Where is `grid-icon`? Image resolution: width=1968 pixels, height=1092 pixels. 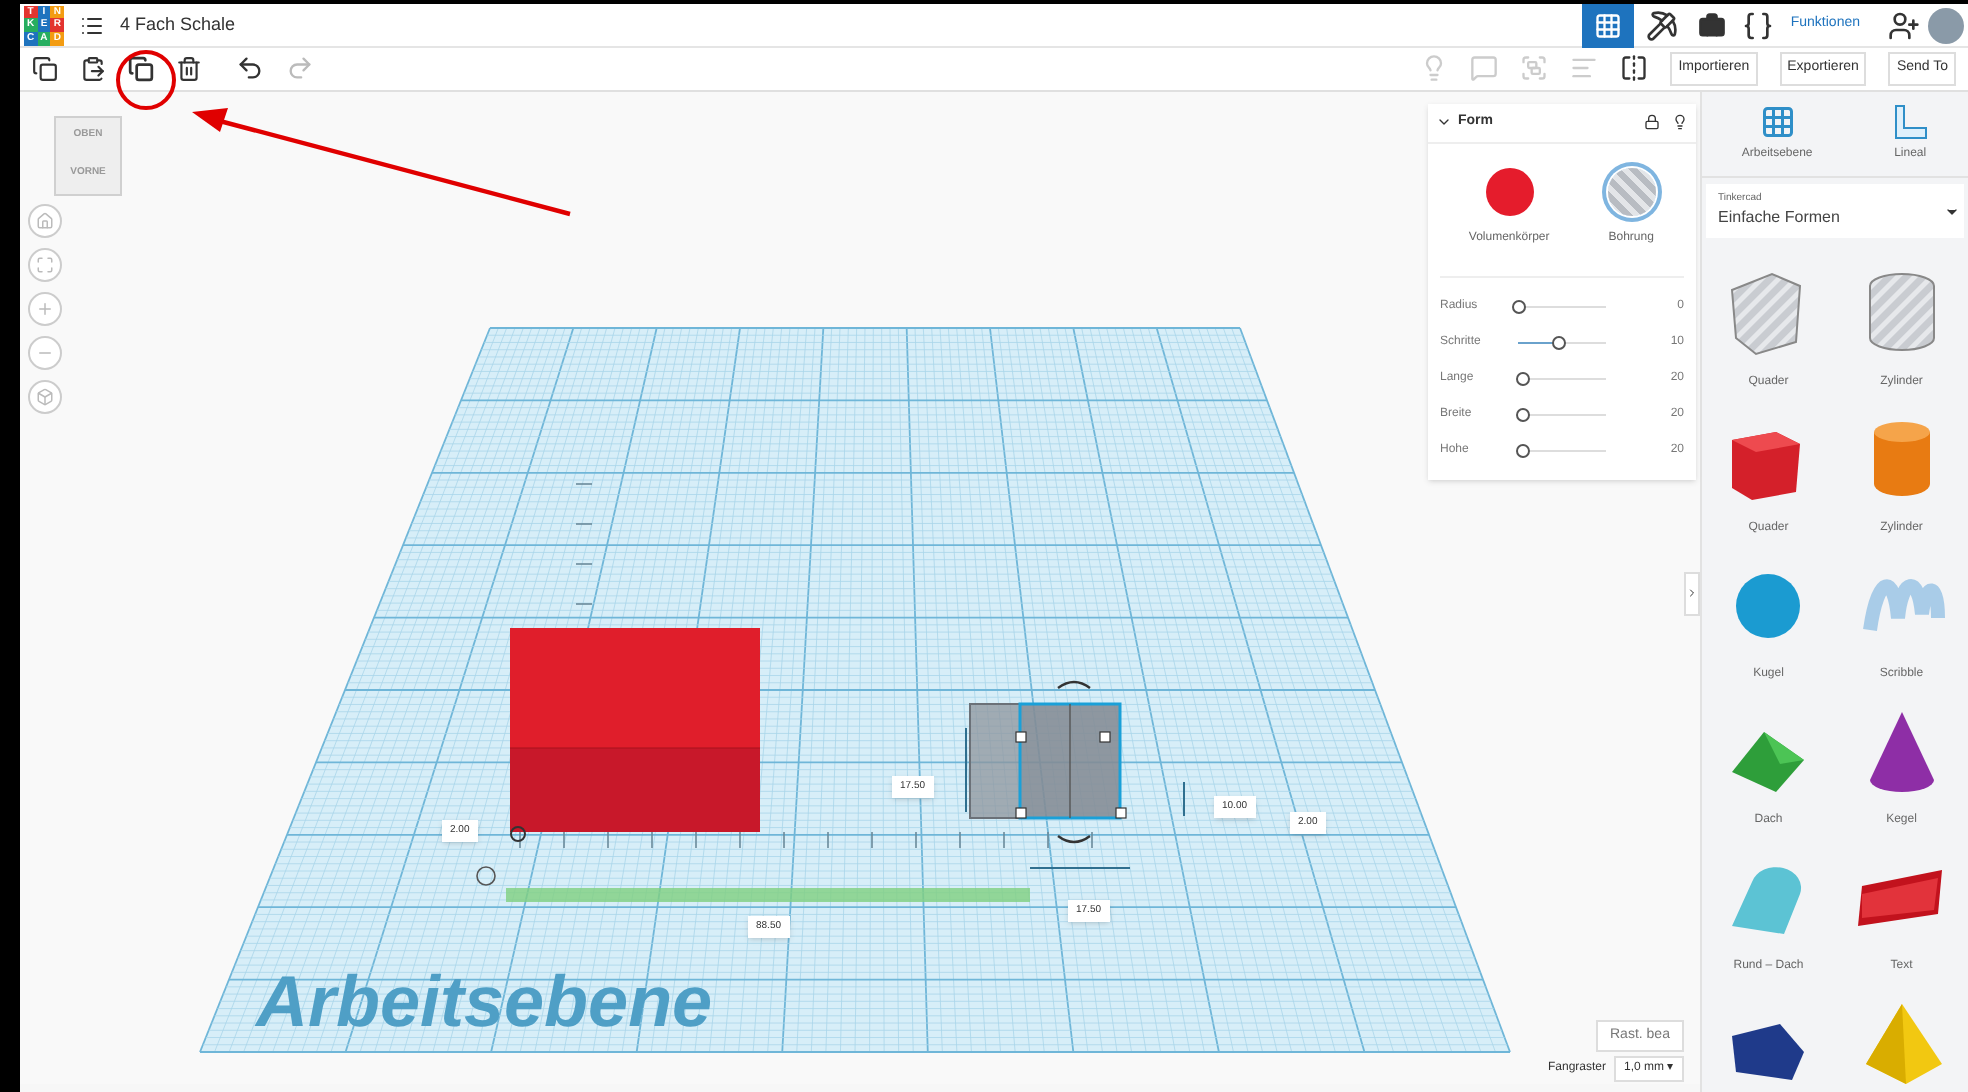 grid-icon is located at coordinates (1608, 25).